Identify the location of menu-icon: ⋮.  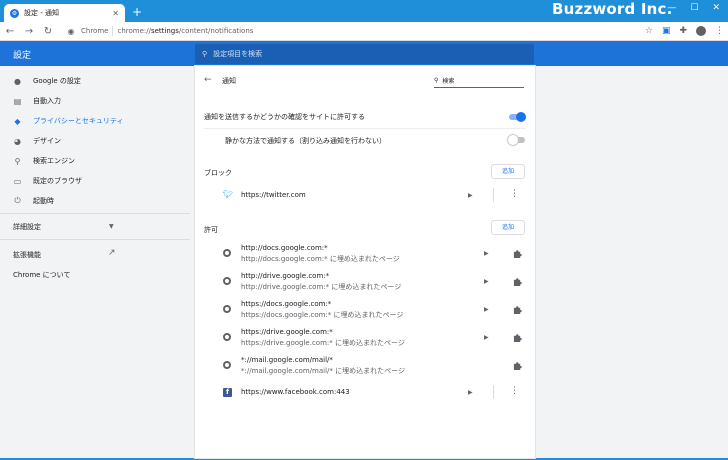
(719, 31).